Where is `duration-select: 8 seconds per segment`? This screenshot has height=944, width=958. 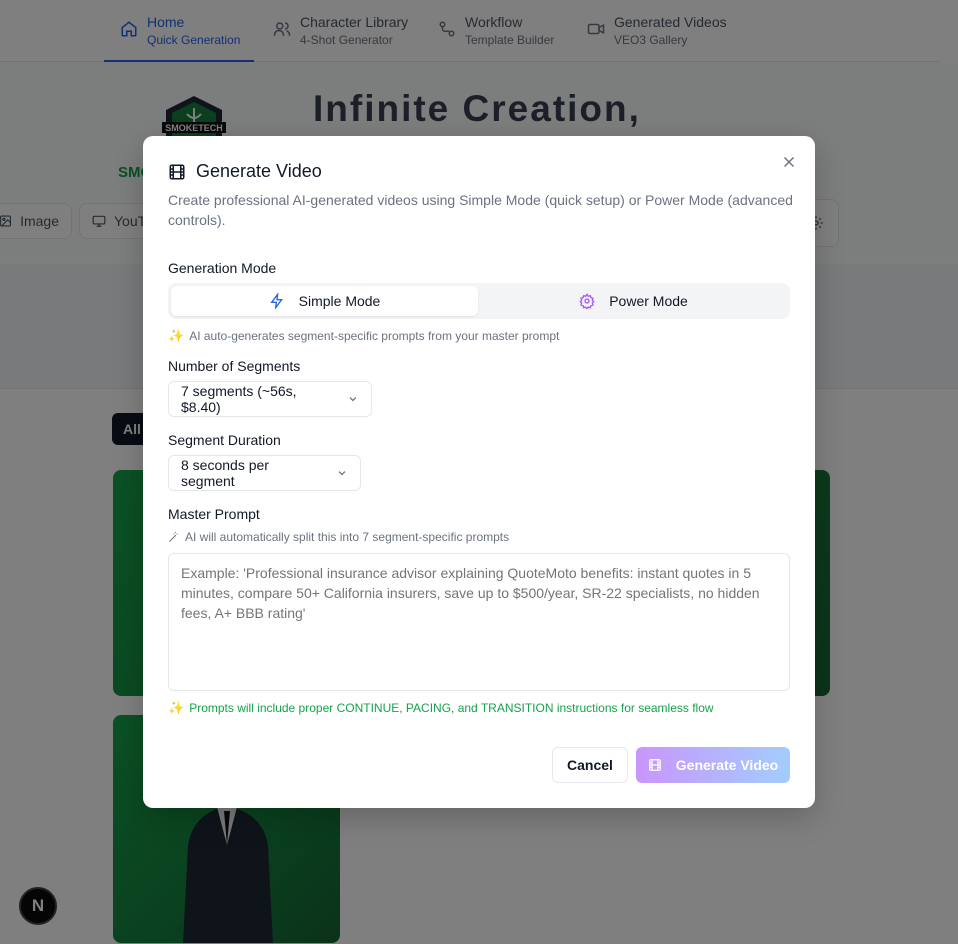 duration-select: 8 seconds per segment is located at coordinates (264, 473).